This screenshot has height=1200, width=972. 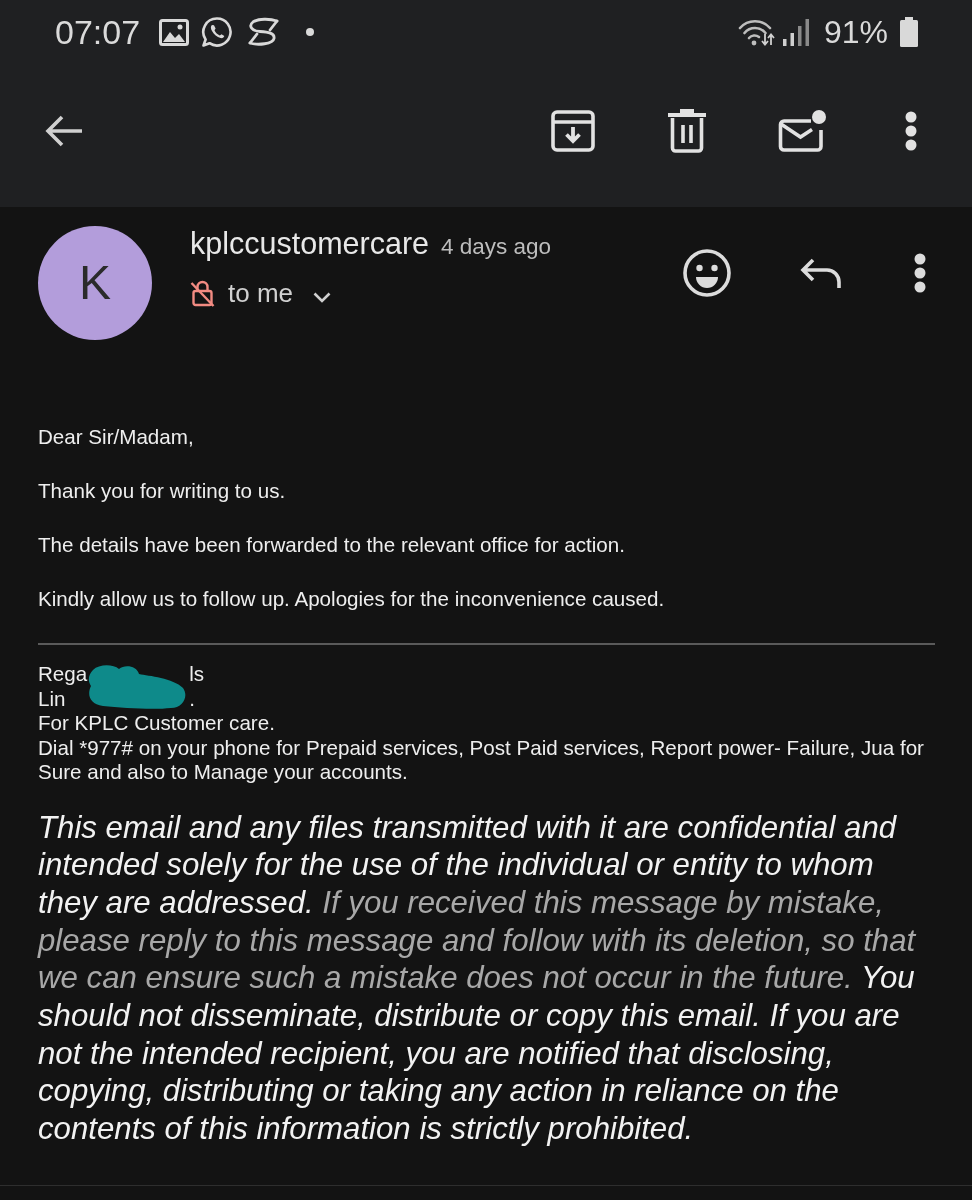 I want to click on chevron-down-icon, so click(x=322, y=297).